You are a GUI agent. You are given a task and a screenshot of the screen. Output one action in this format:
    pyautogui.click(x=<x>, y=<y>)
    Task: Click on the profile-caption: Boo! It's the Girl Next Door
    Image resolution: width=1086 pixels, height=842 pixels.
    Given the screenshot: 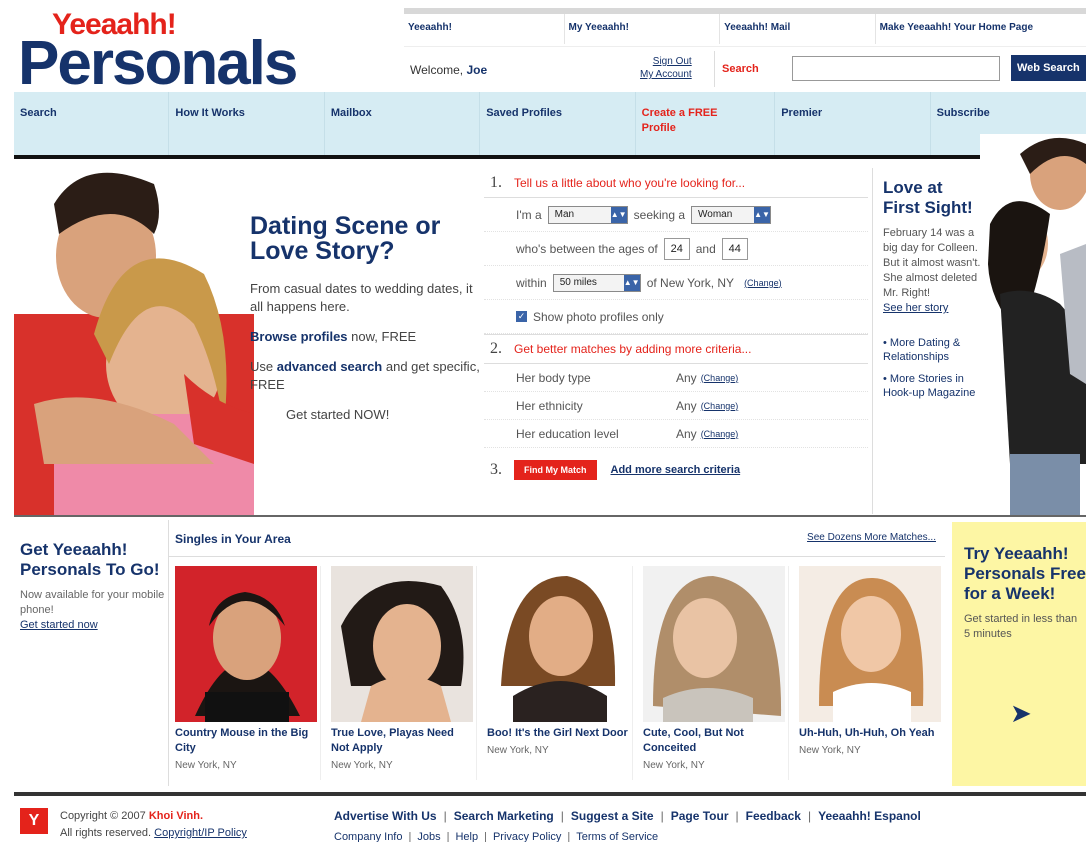 What is the action you would take?
    pyautogui.click(x=559, y=733)
    